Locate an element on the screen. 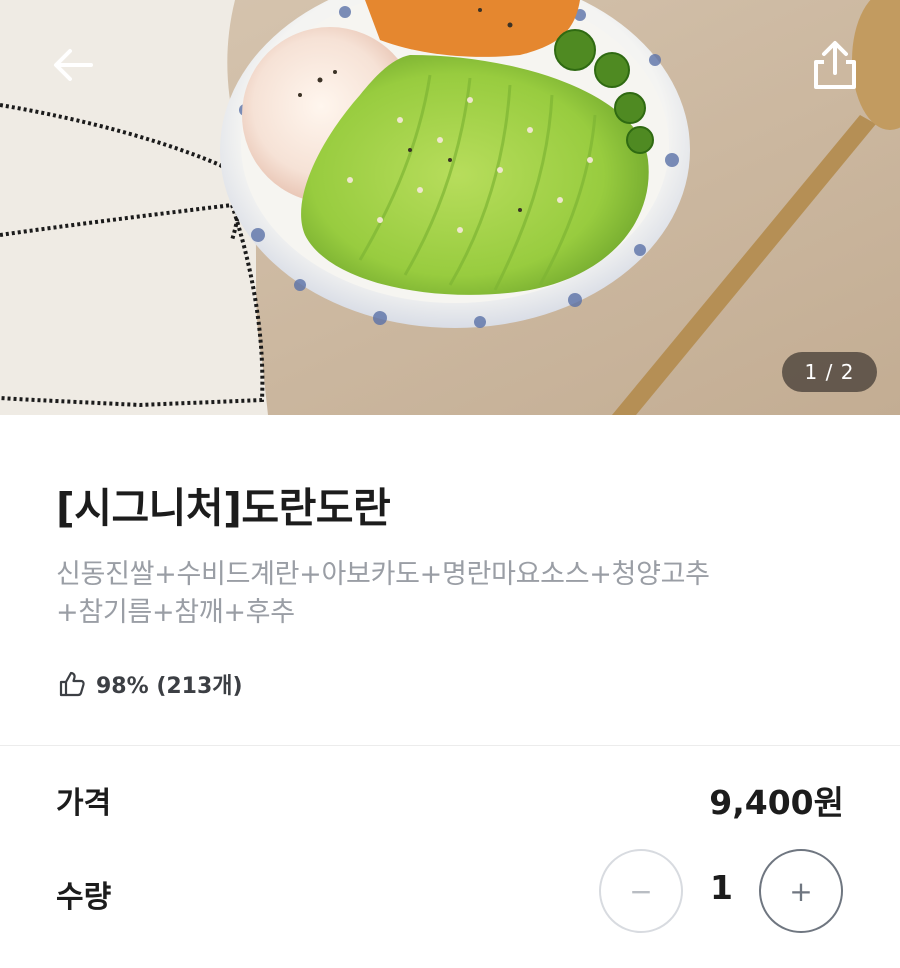  thumbs-up-icon is located at coordinates (72, 684).